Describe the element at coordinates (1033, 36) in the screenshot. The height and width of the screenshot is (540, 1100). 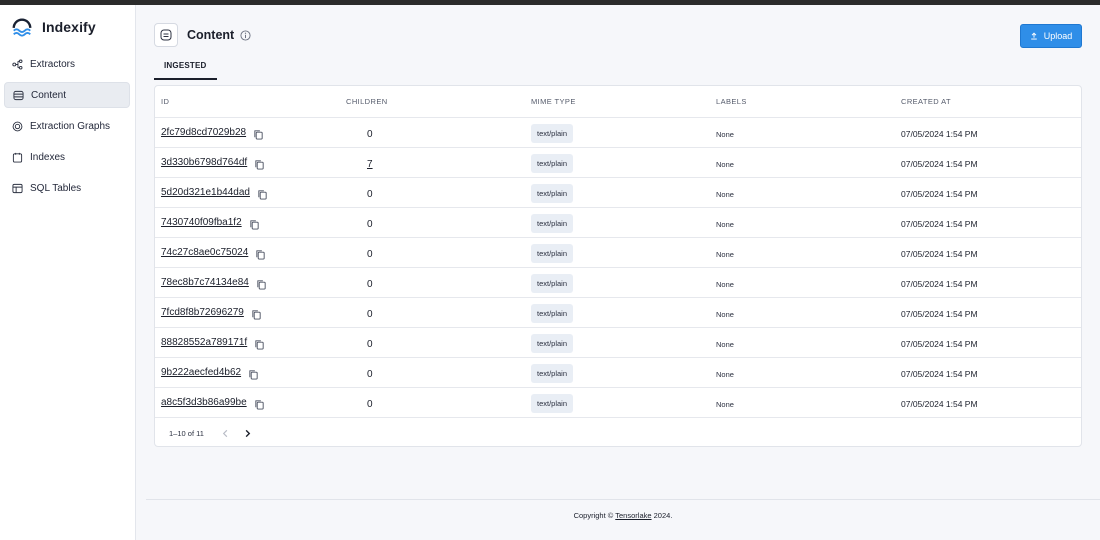
I see `upload-icon` at that location.